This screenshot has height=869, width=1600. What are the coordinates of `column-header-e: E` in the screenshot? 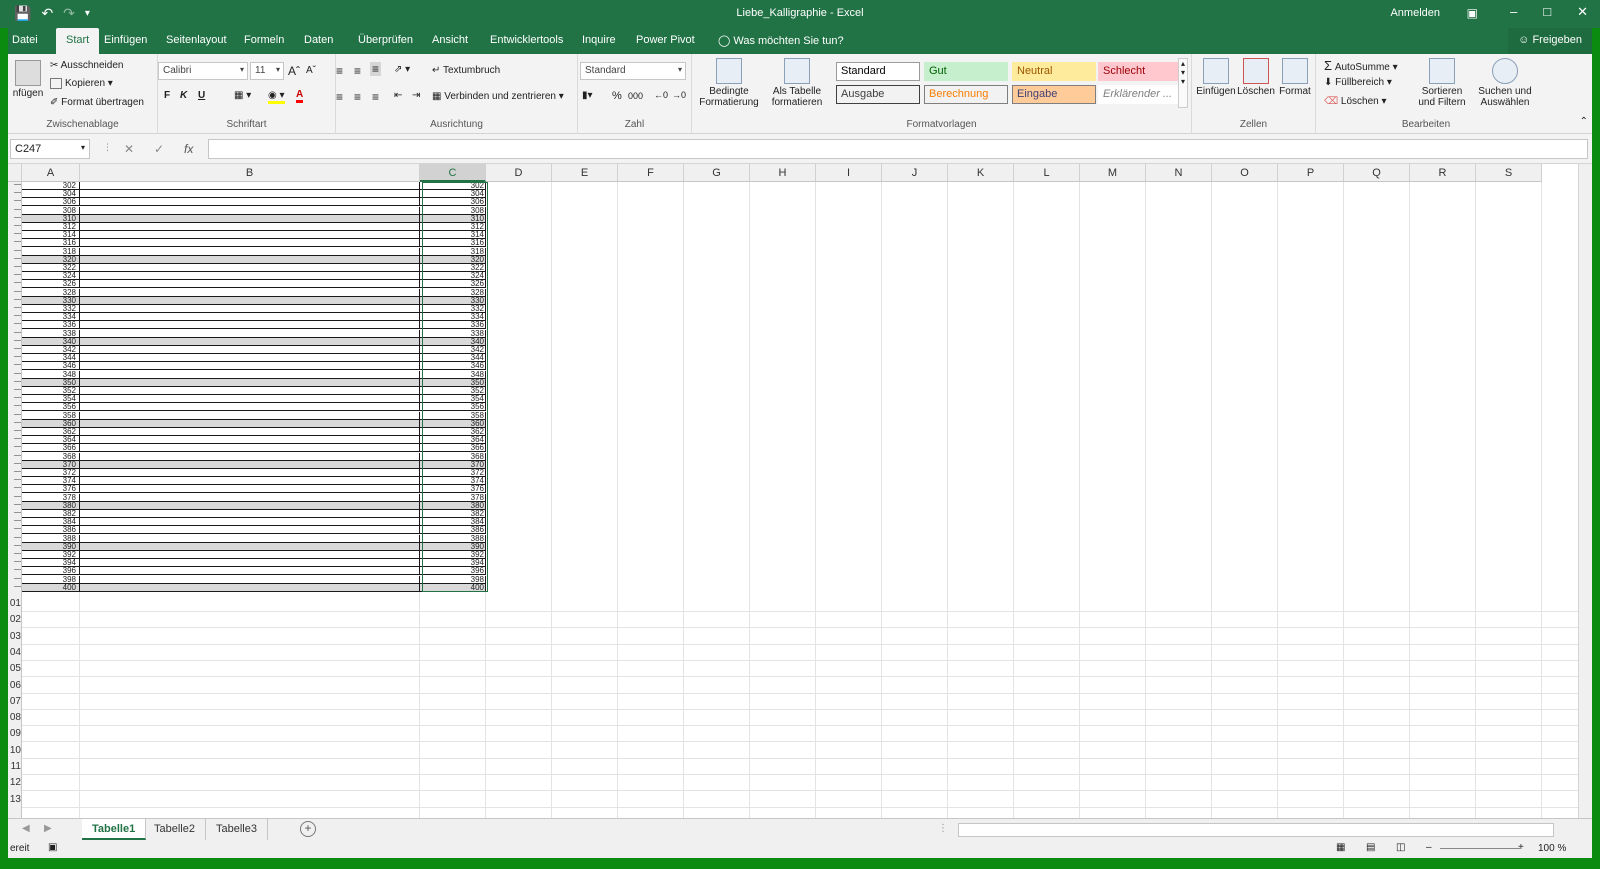 It's located at (585, 173).